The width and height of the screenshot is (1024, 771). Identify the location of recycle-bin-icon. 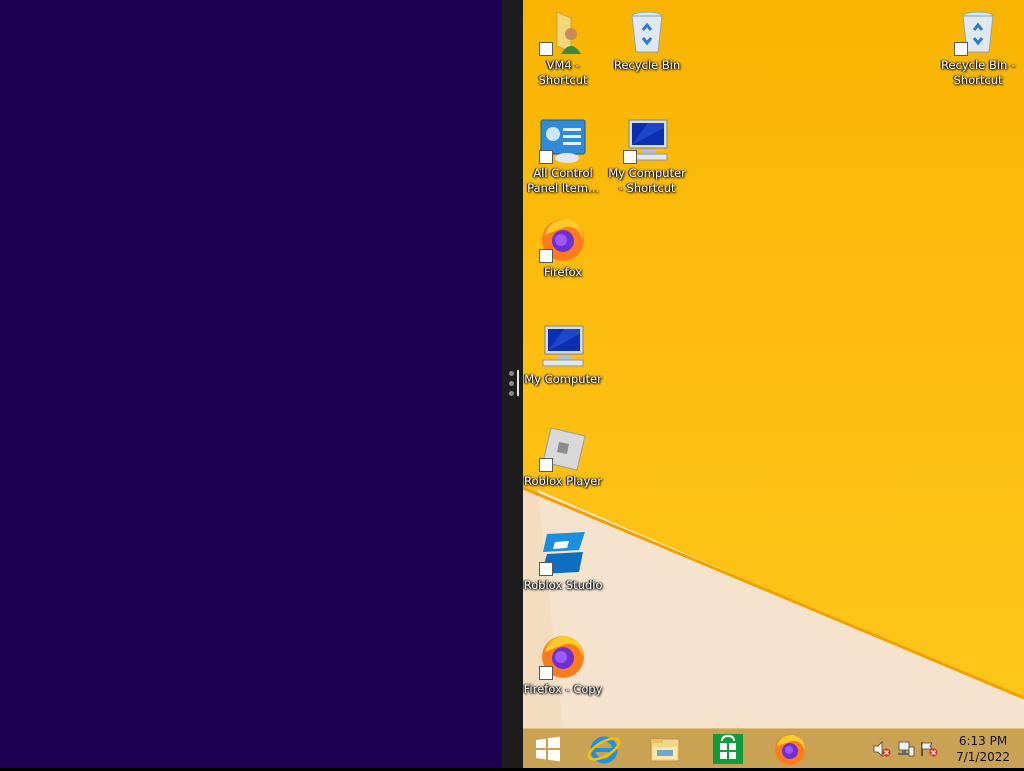
(647, 32).